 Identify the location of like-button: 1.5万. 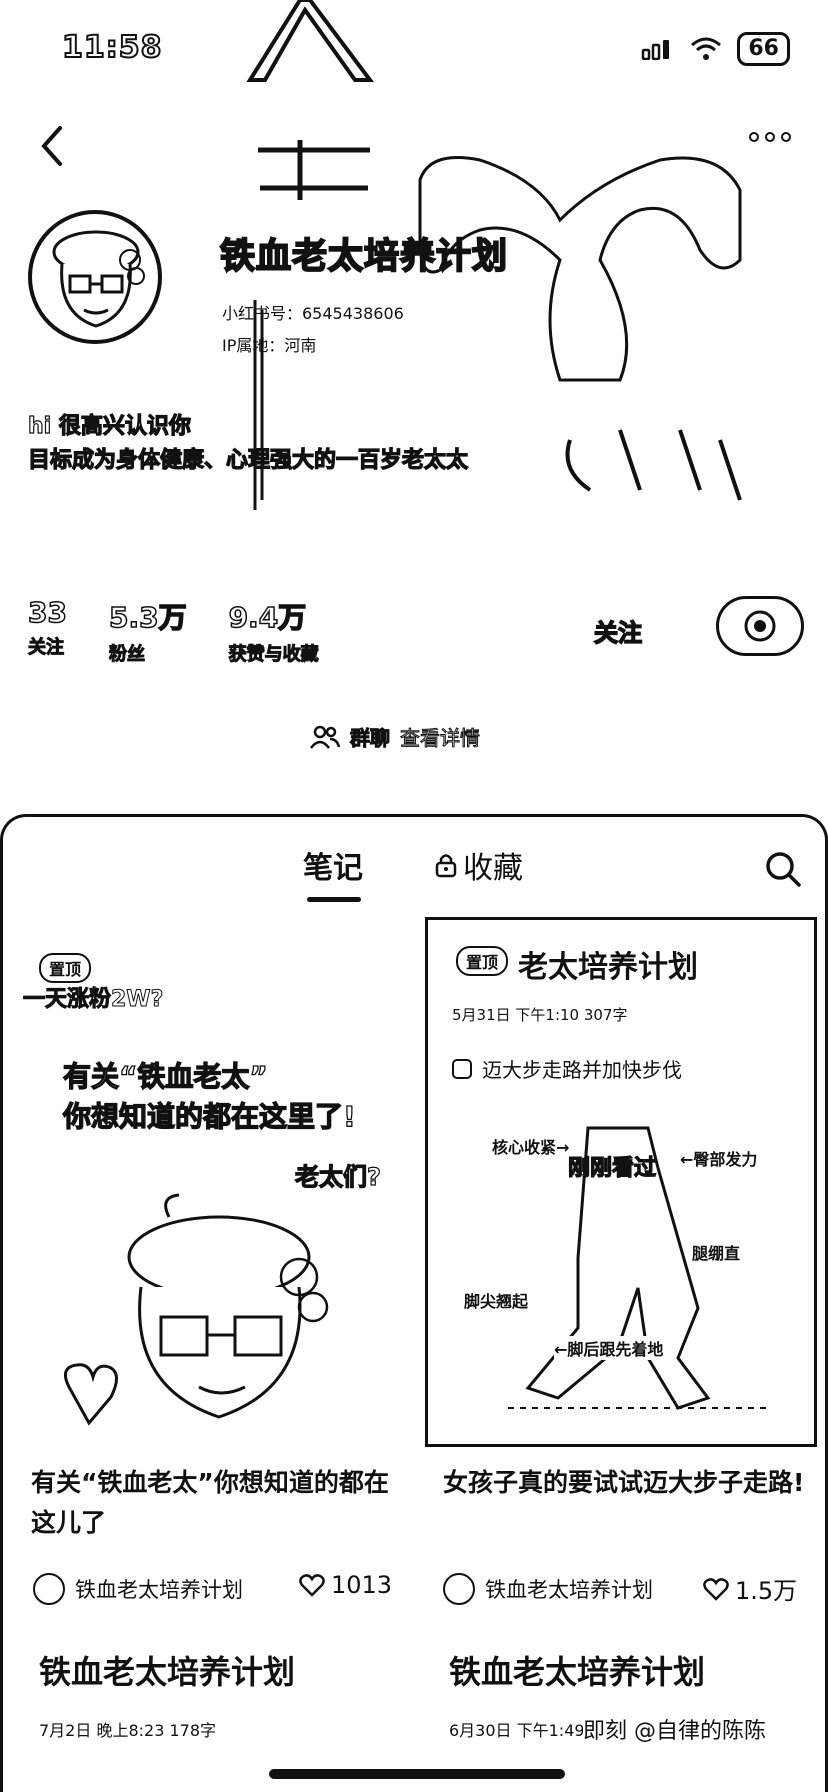
(750, 1588).